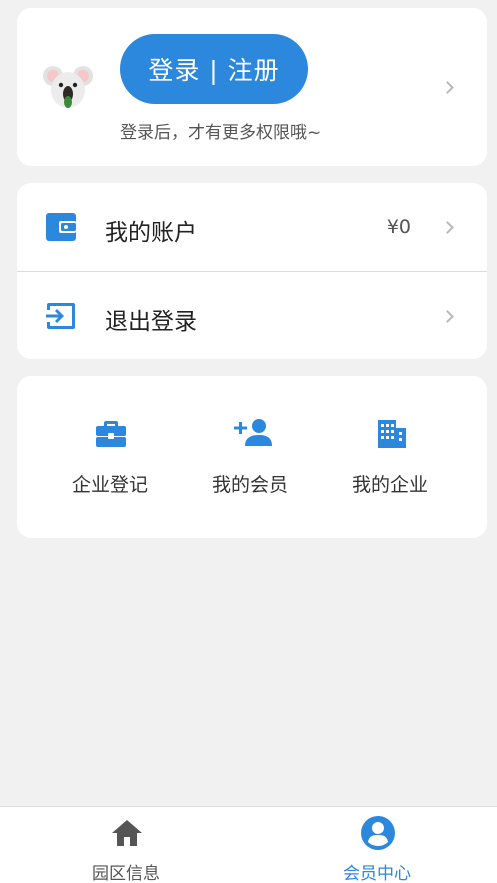 The height and width of the screenshot is (883, 497). What do you see at coordinates (390, 457) in the screenshot?
I see `grid-item-my-enterprise: 我的企业` at bounding box center [390, 457].